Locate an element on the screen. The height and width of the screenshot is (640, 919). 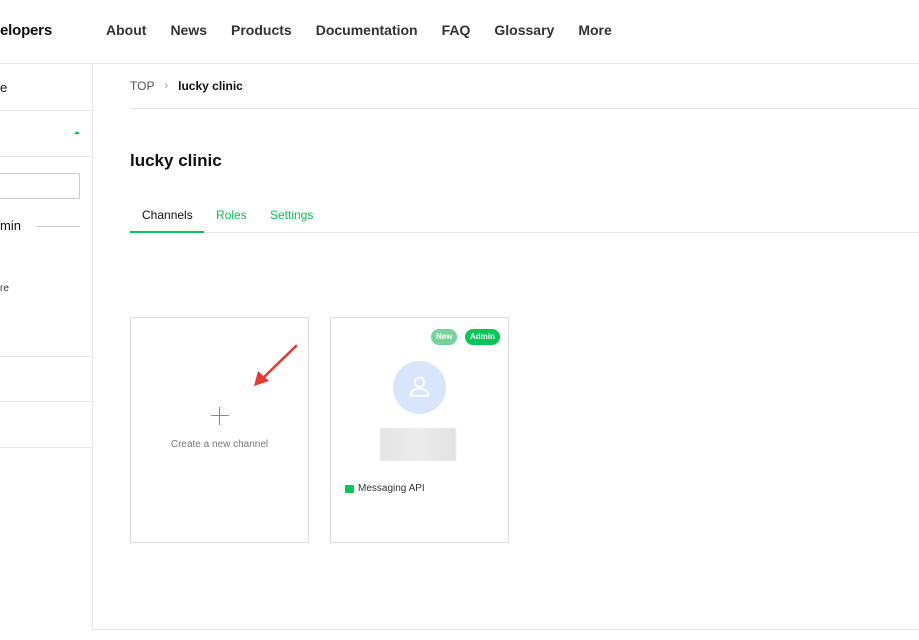
sidebar-search-input is located at coordinates (40, 186).